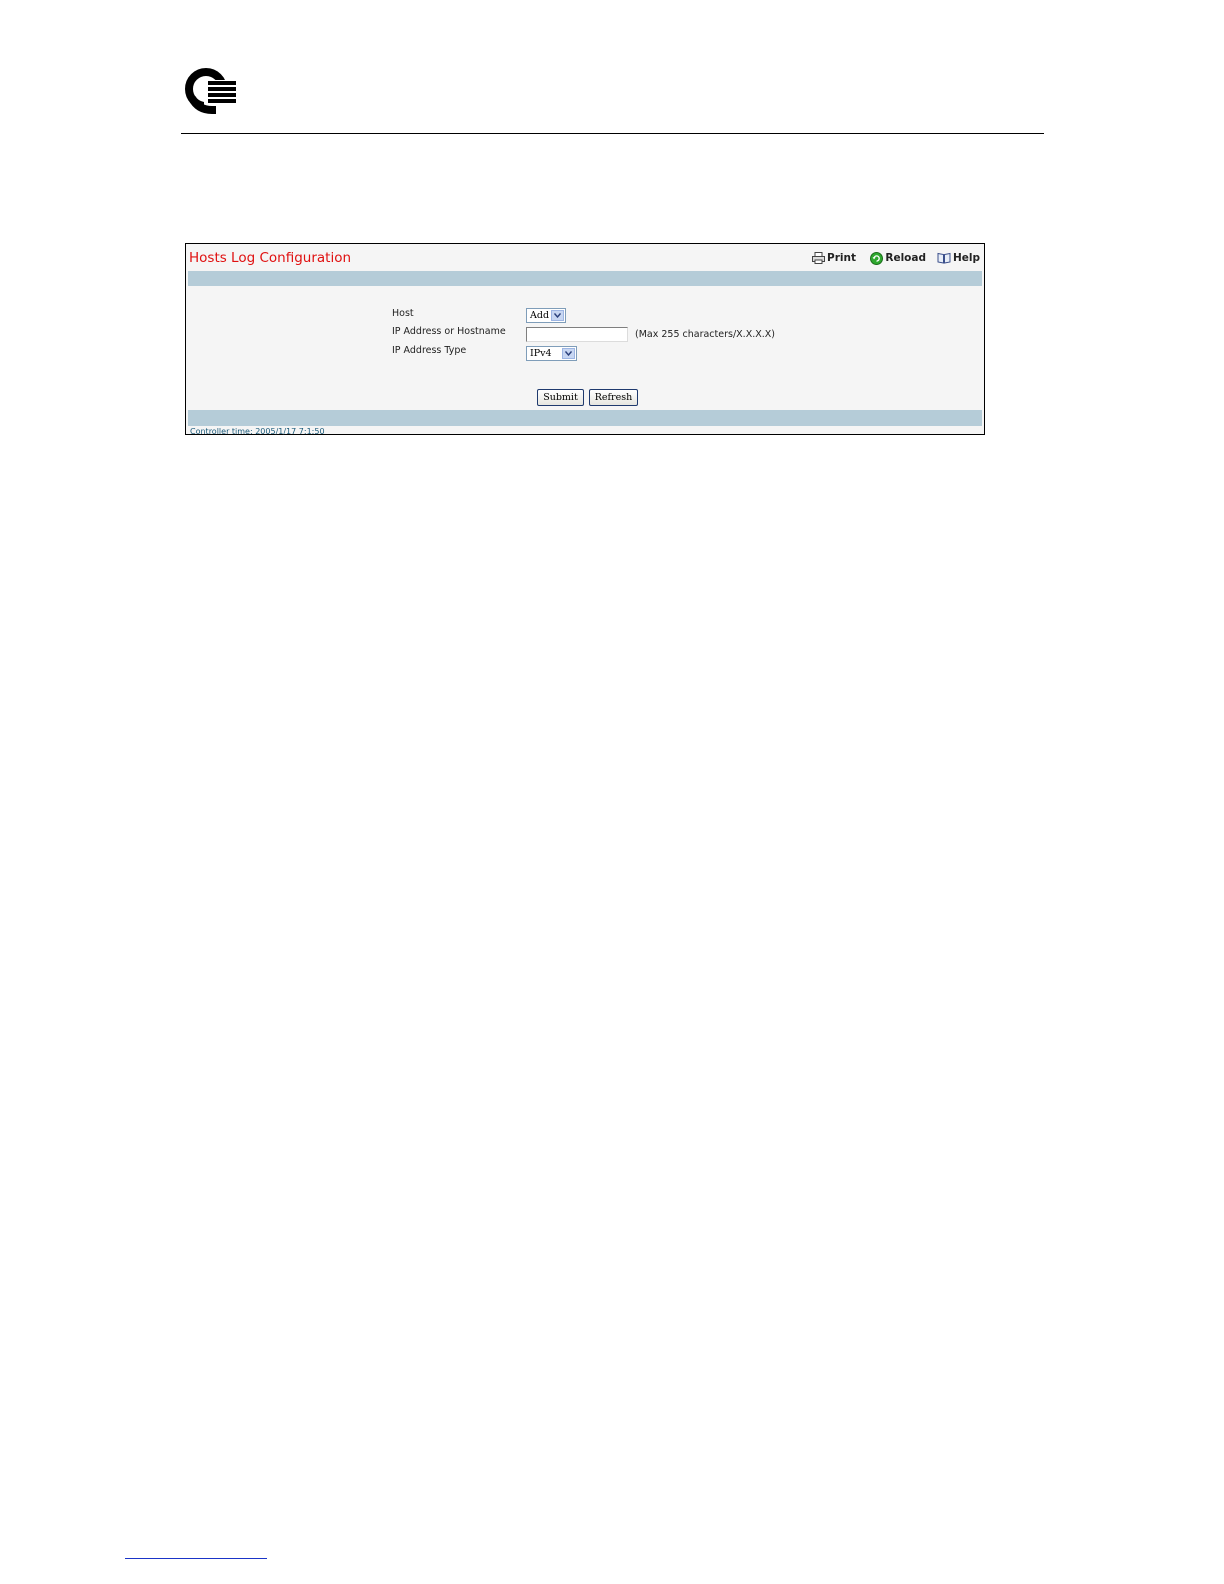 This screenshot has width=1224, height=1584. Describe the element at coordinates (196, 1558) in the screenshot. I see `footer-link-rule` at that location.